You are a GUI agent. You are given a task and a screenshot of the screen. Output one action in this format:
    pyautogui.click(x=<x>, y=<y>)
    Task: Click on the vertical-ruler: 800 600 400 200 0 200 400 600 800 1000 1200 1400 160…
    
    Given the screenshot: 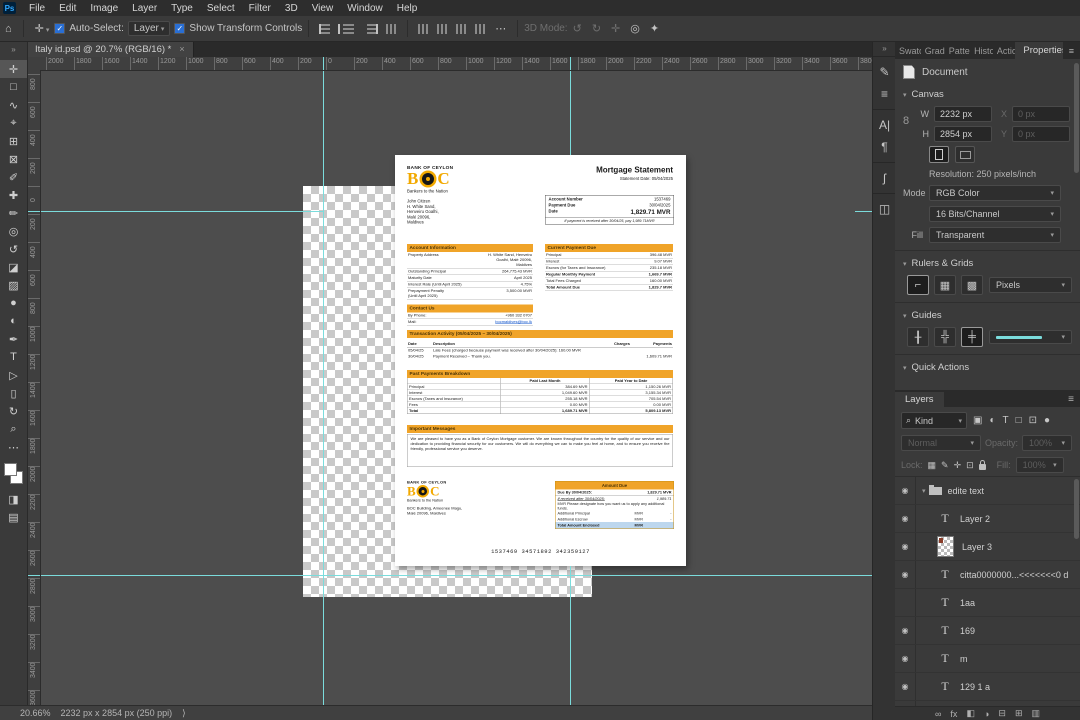 What is the action you would take?
    pyautogui.click(x=34, y=387)
    